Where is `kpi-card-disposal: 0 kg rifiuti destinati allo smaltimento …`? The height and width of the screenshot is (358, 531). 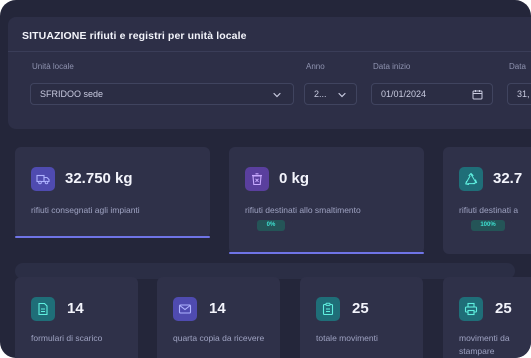
kpi-card-disposal: 0 kg rifiuti destinati allo smaltimento … is located at coordinates (326, 200).